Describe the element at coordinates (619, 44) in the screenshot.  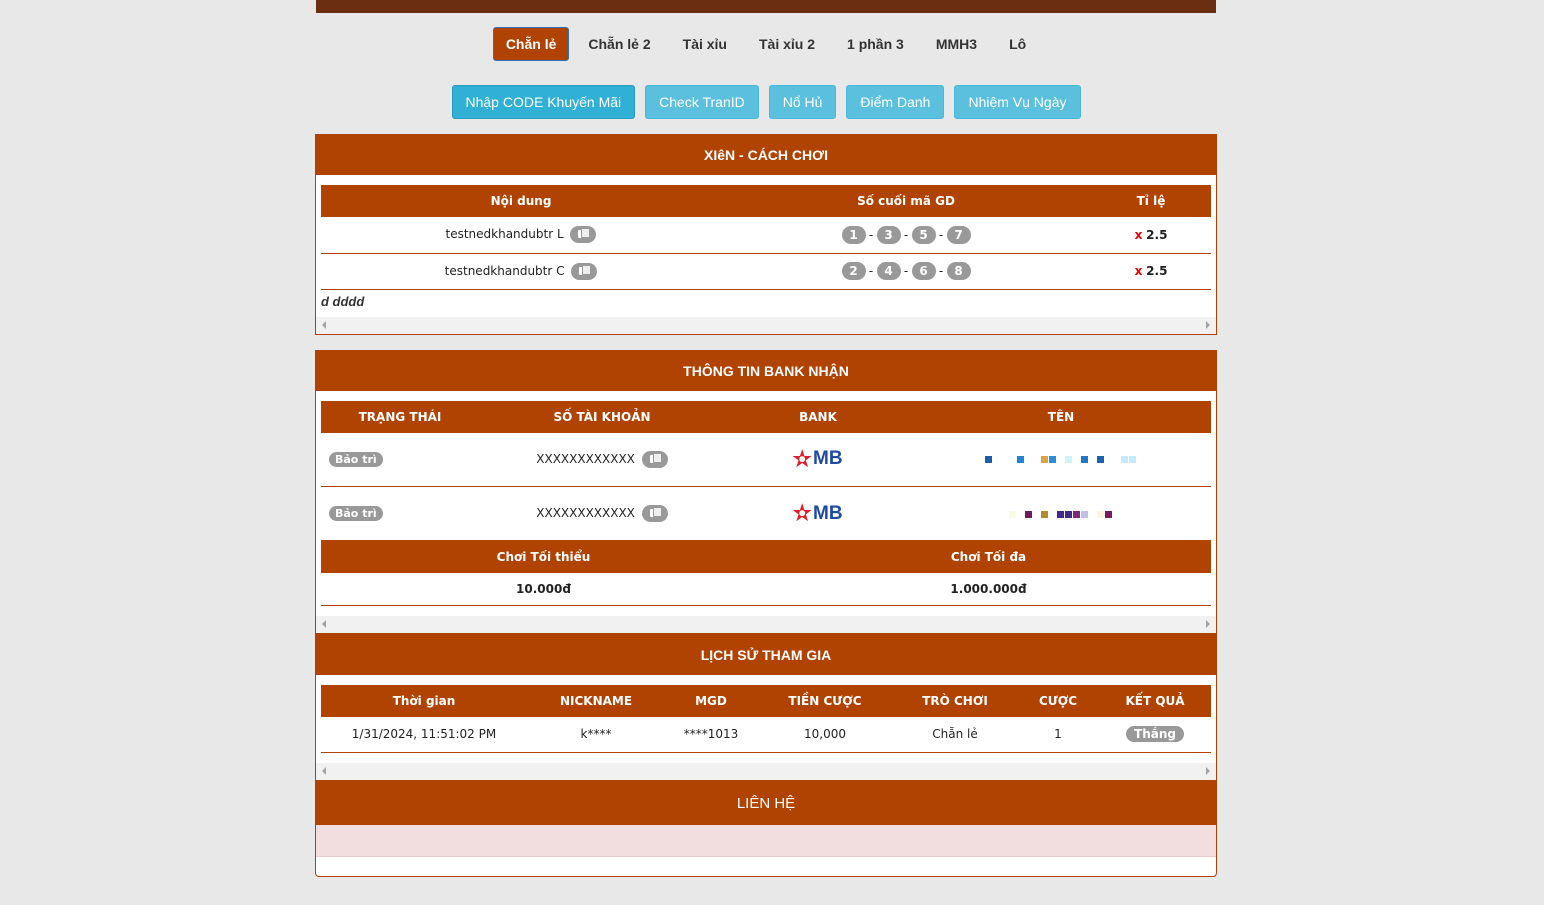
I see `tab-chan-le-2: Chẵn lẻ 2` at that location.